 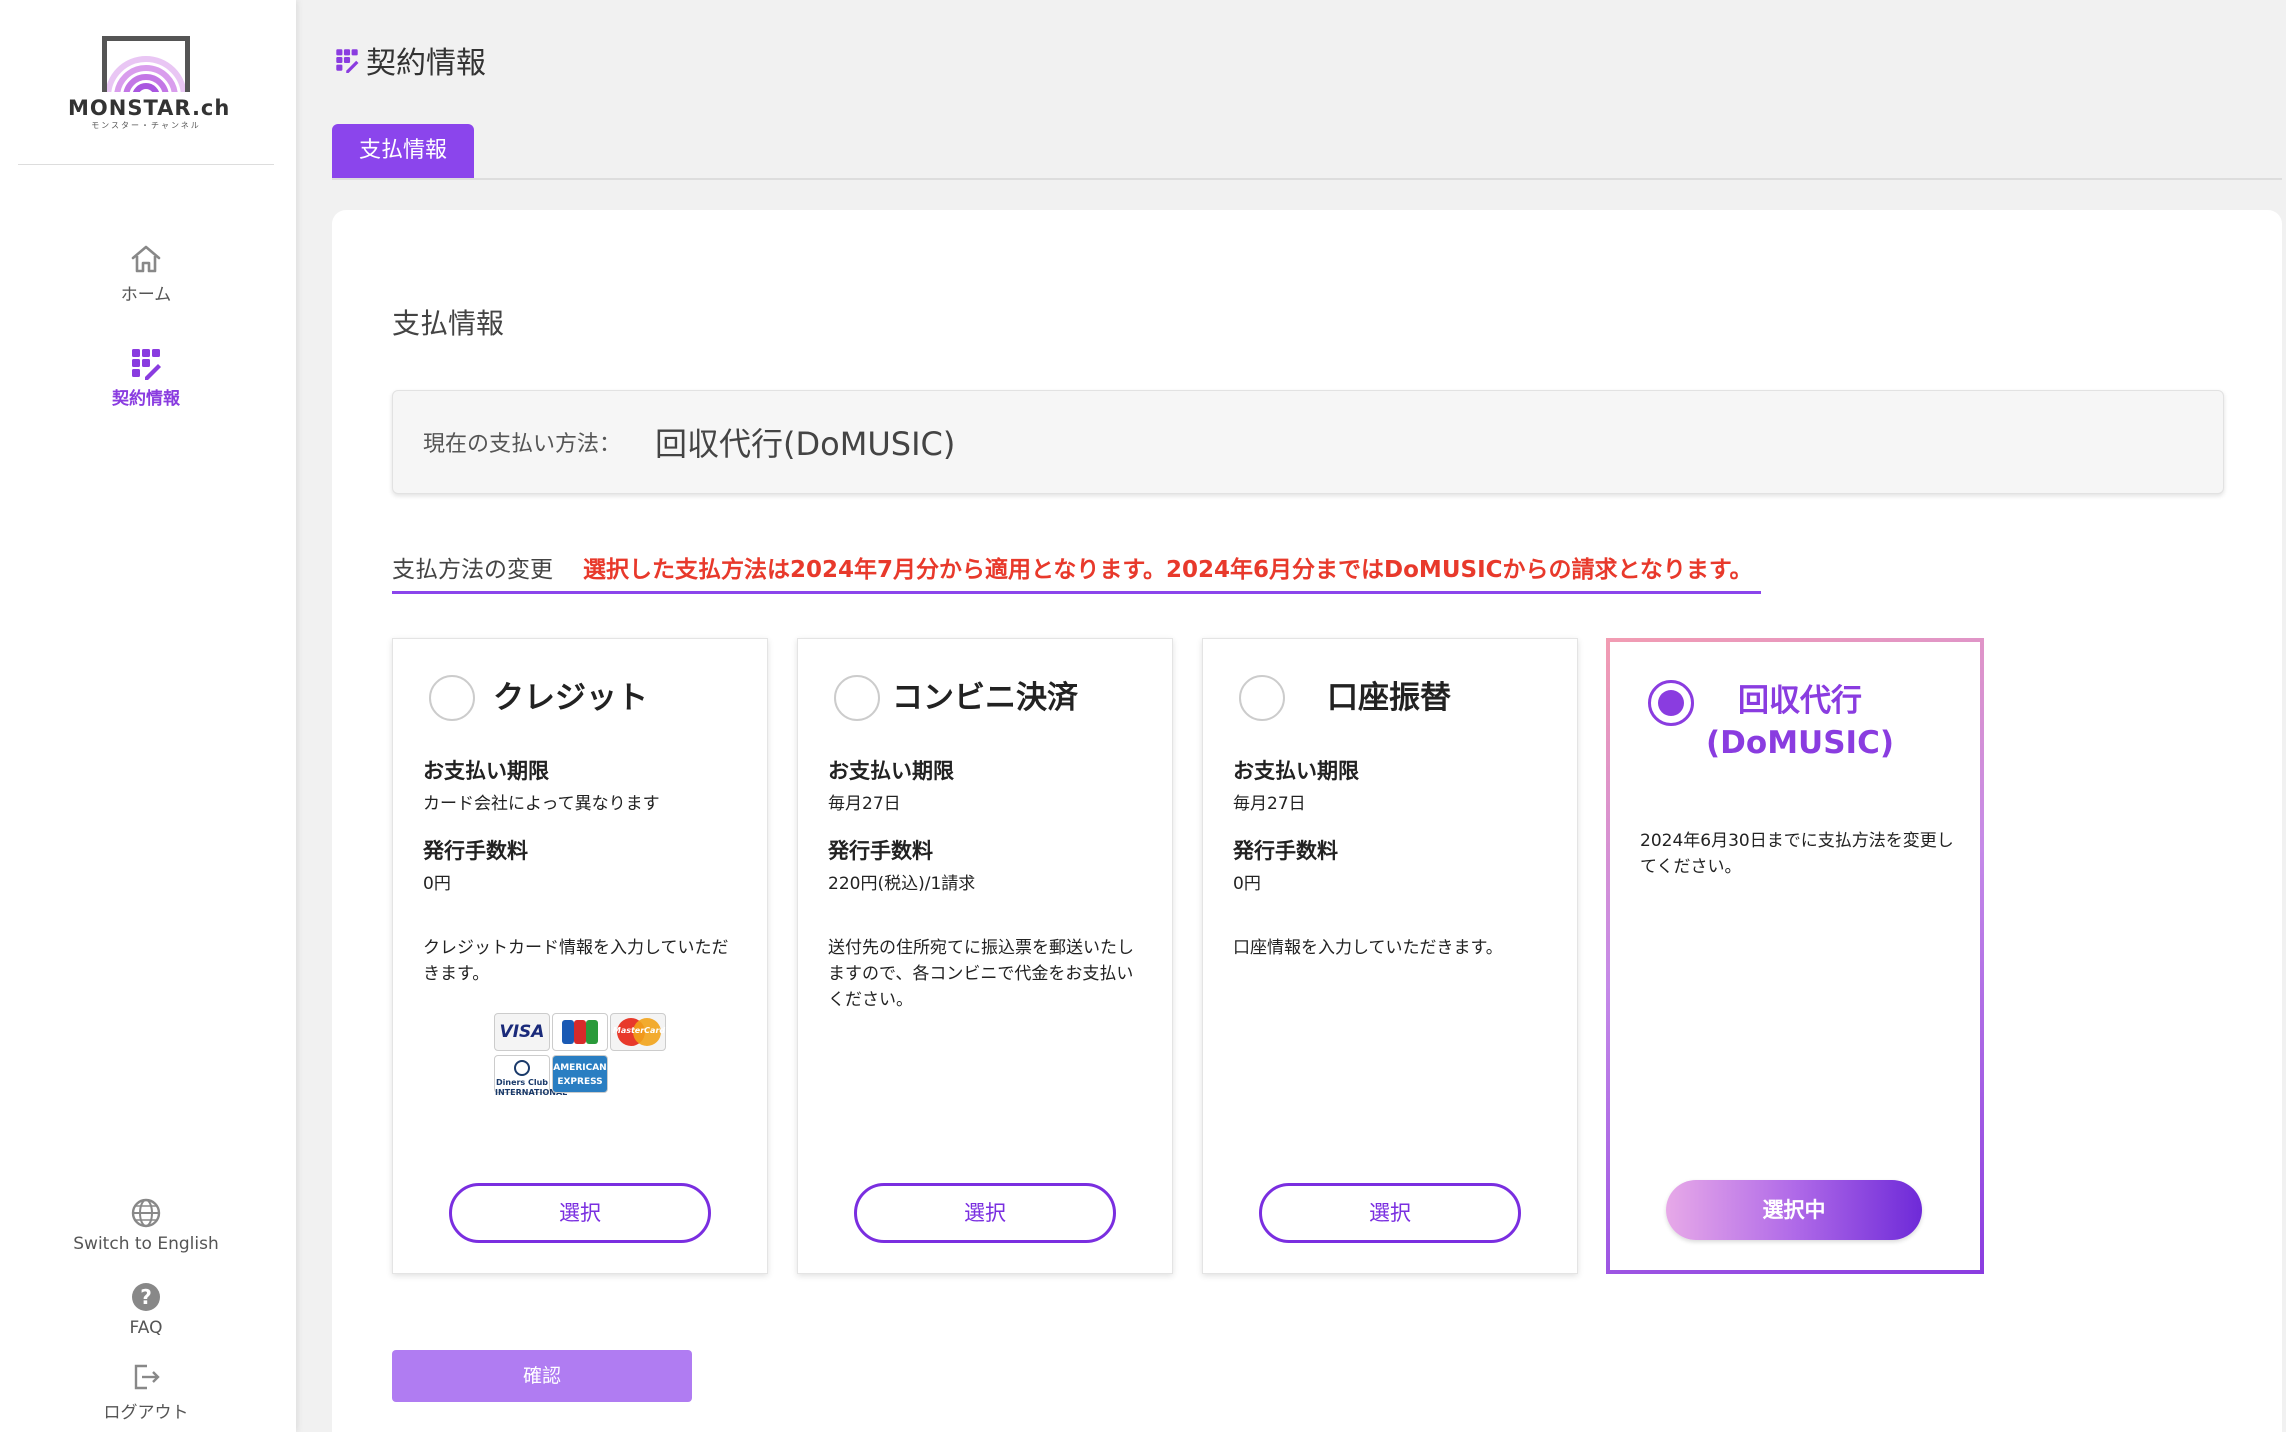 What do you see at coordinates (146, 1328) in the screenshot?
I see `sidebar-item-label: FAQ` at bounding box center [146, 1328].